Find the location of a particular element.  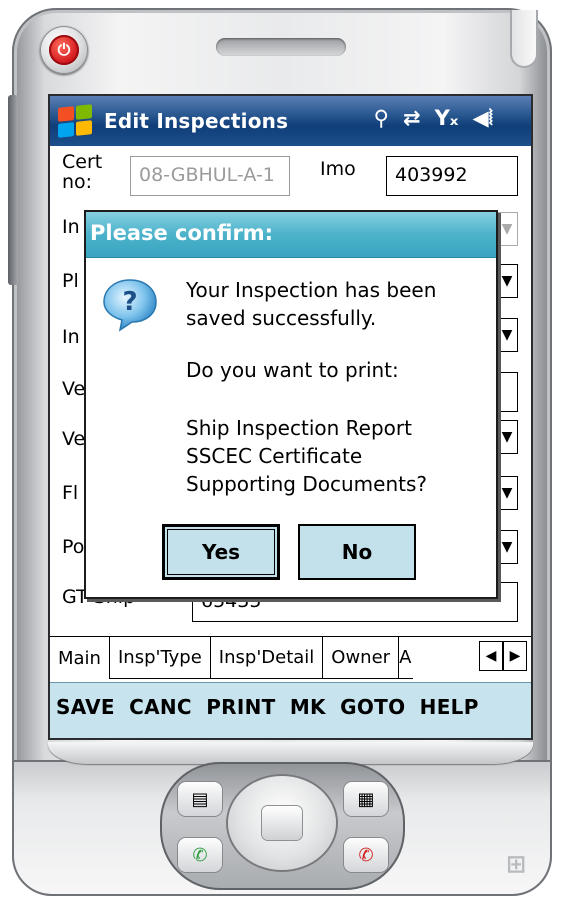

sync-arrows-icon: ⇄ is located at coordinates (412, 118).